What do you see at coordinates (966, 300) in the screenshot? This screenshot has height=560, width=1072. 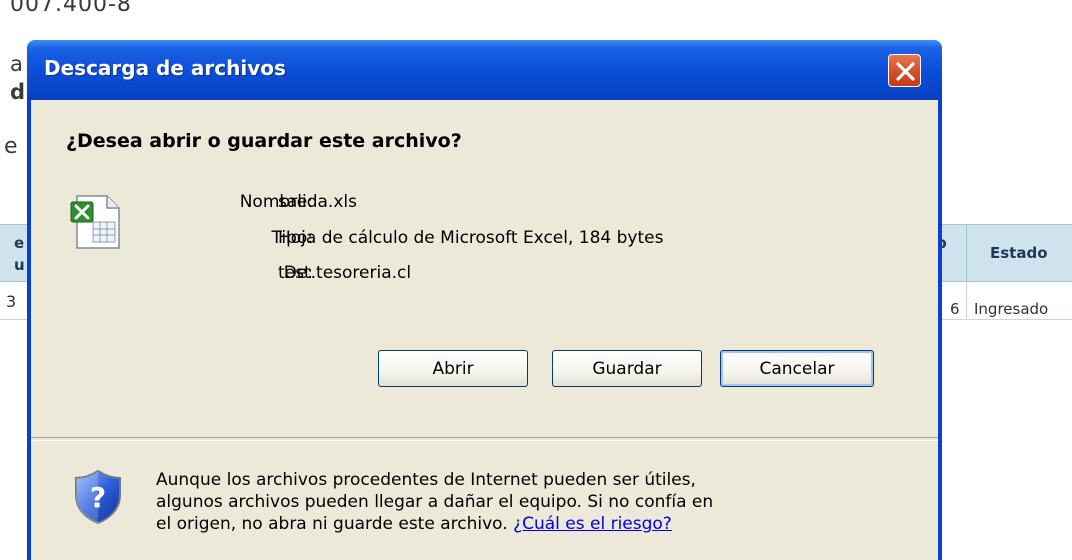 I see `background-table-row-divider` at bounding box center [966, 300].